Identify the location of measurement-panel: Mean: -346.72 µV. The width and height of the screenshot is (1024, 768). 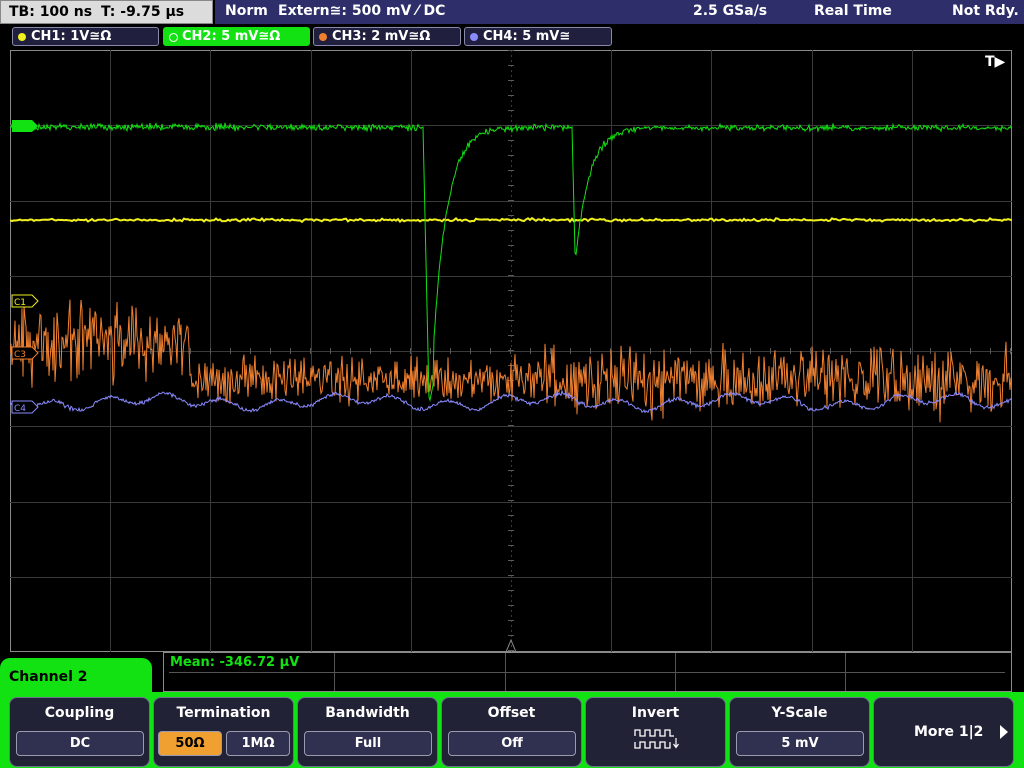
(587, 672).